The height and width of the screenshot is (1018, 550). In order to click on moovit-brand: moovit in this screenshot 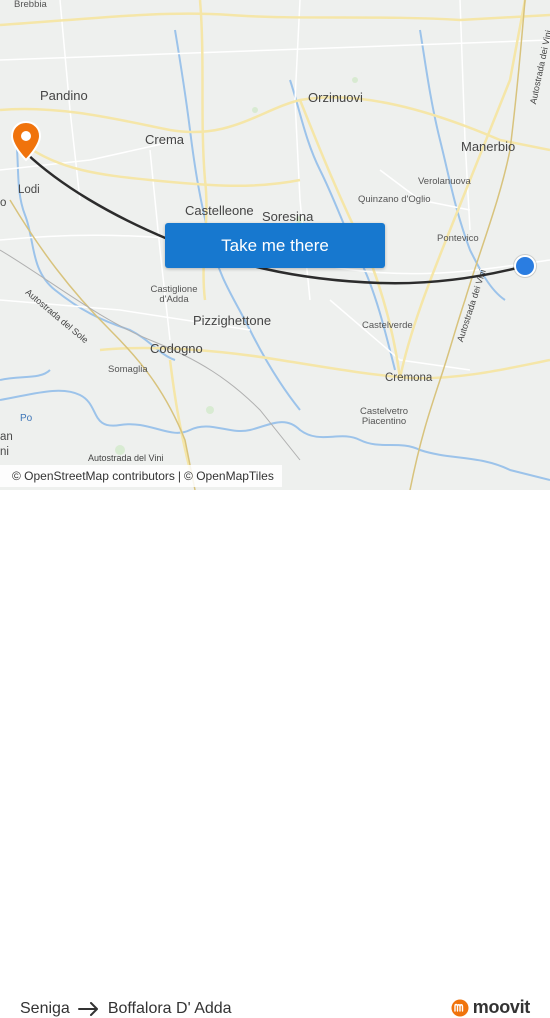, I will do `click(490, 1007)`.